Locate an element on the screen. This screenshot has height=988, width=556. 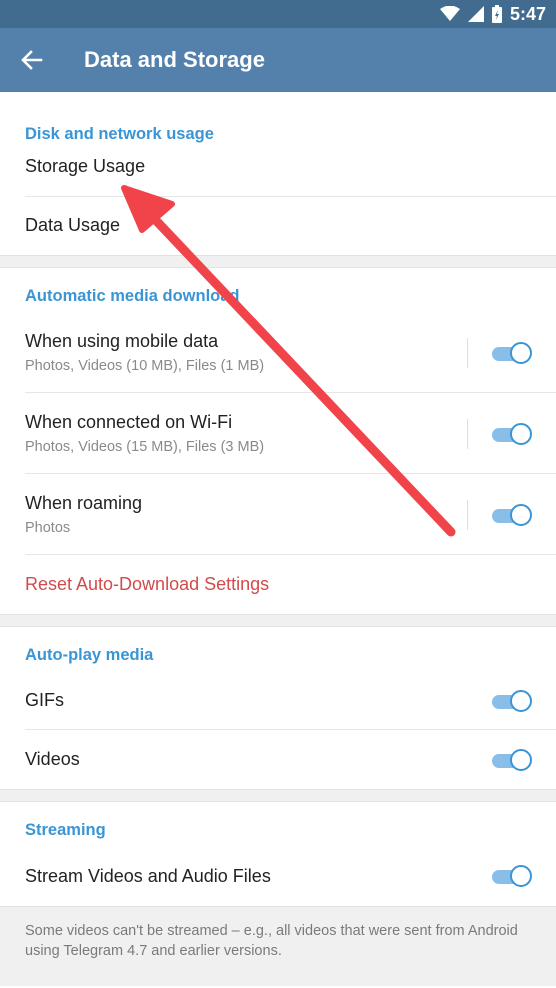
wifi-icon is located at coordinates (449, 13).